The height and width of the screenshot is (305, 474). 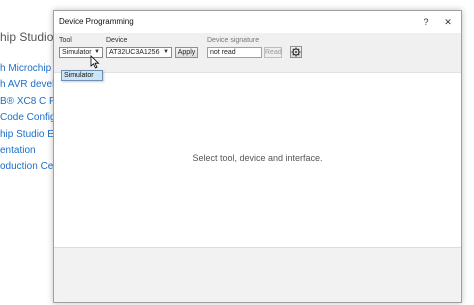 I want to click on tool-dropdown-list: Simulator, so click(x=82, y=75).